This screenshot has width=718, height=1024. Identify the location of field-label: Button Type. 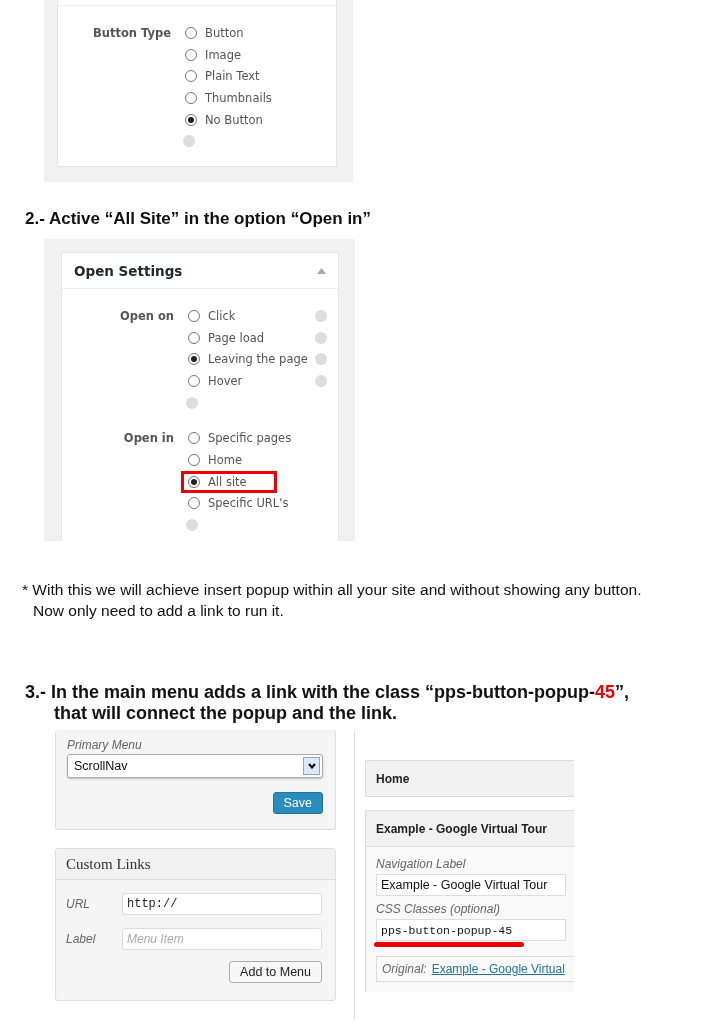
(131, 33).